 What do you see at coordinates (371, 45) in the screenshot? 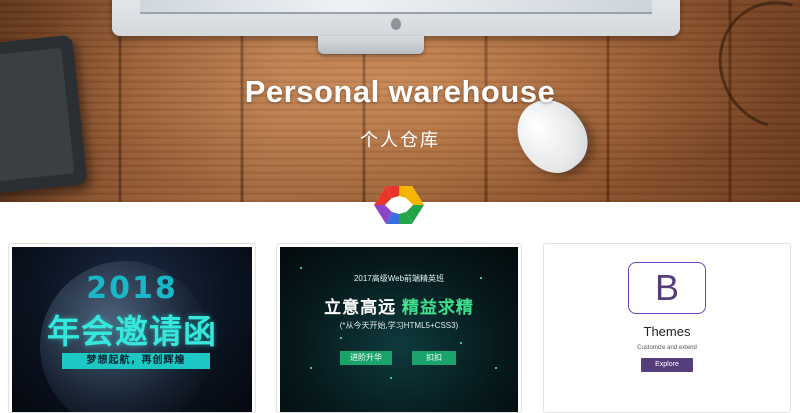
I see `monitor-stand` at bounding box center [371, 45].